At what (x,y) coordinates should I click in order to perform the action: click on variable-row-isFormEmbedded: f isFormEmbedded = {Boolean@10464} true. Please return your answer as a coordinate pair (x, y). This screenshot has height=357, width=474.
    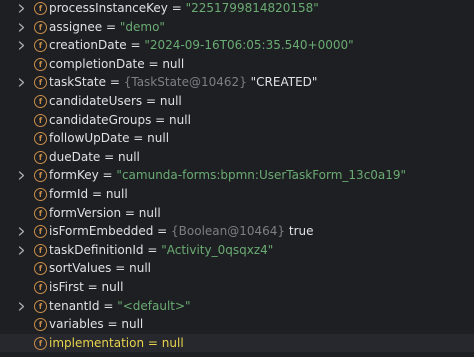
    Looking at the image, I should click on (237, 231).